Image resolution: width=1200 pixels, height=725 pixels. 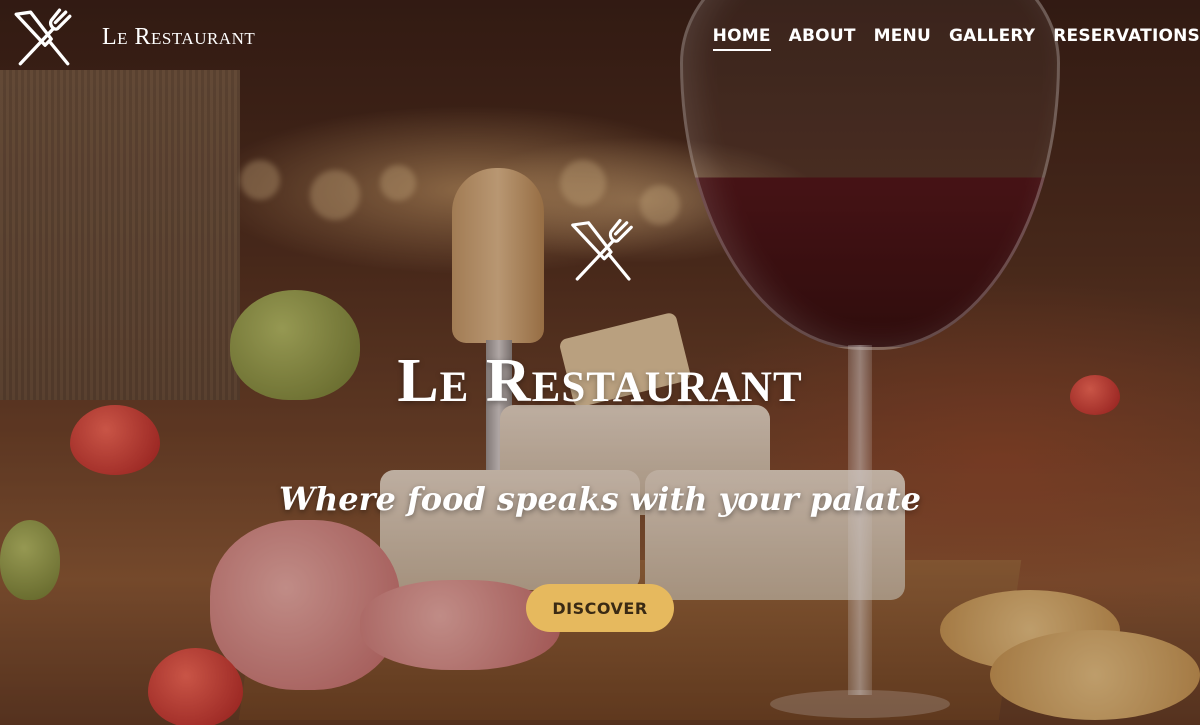 I want to click on hero-title: Le Restaurant, so click(x=600, y=381).